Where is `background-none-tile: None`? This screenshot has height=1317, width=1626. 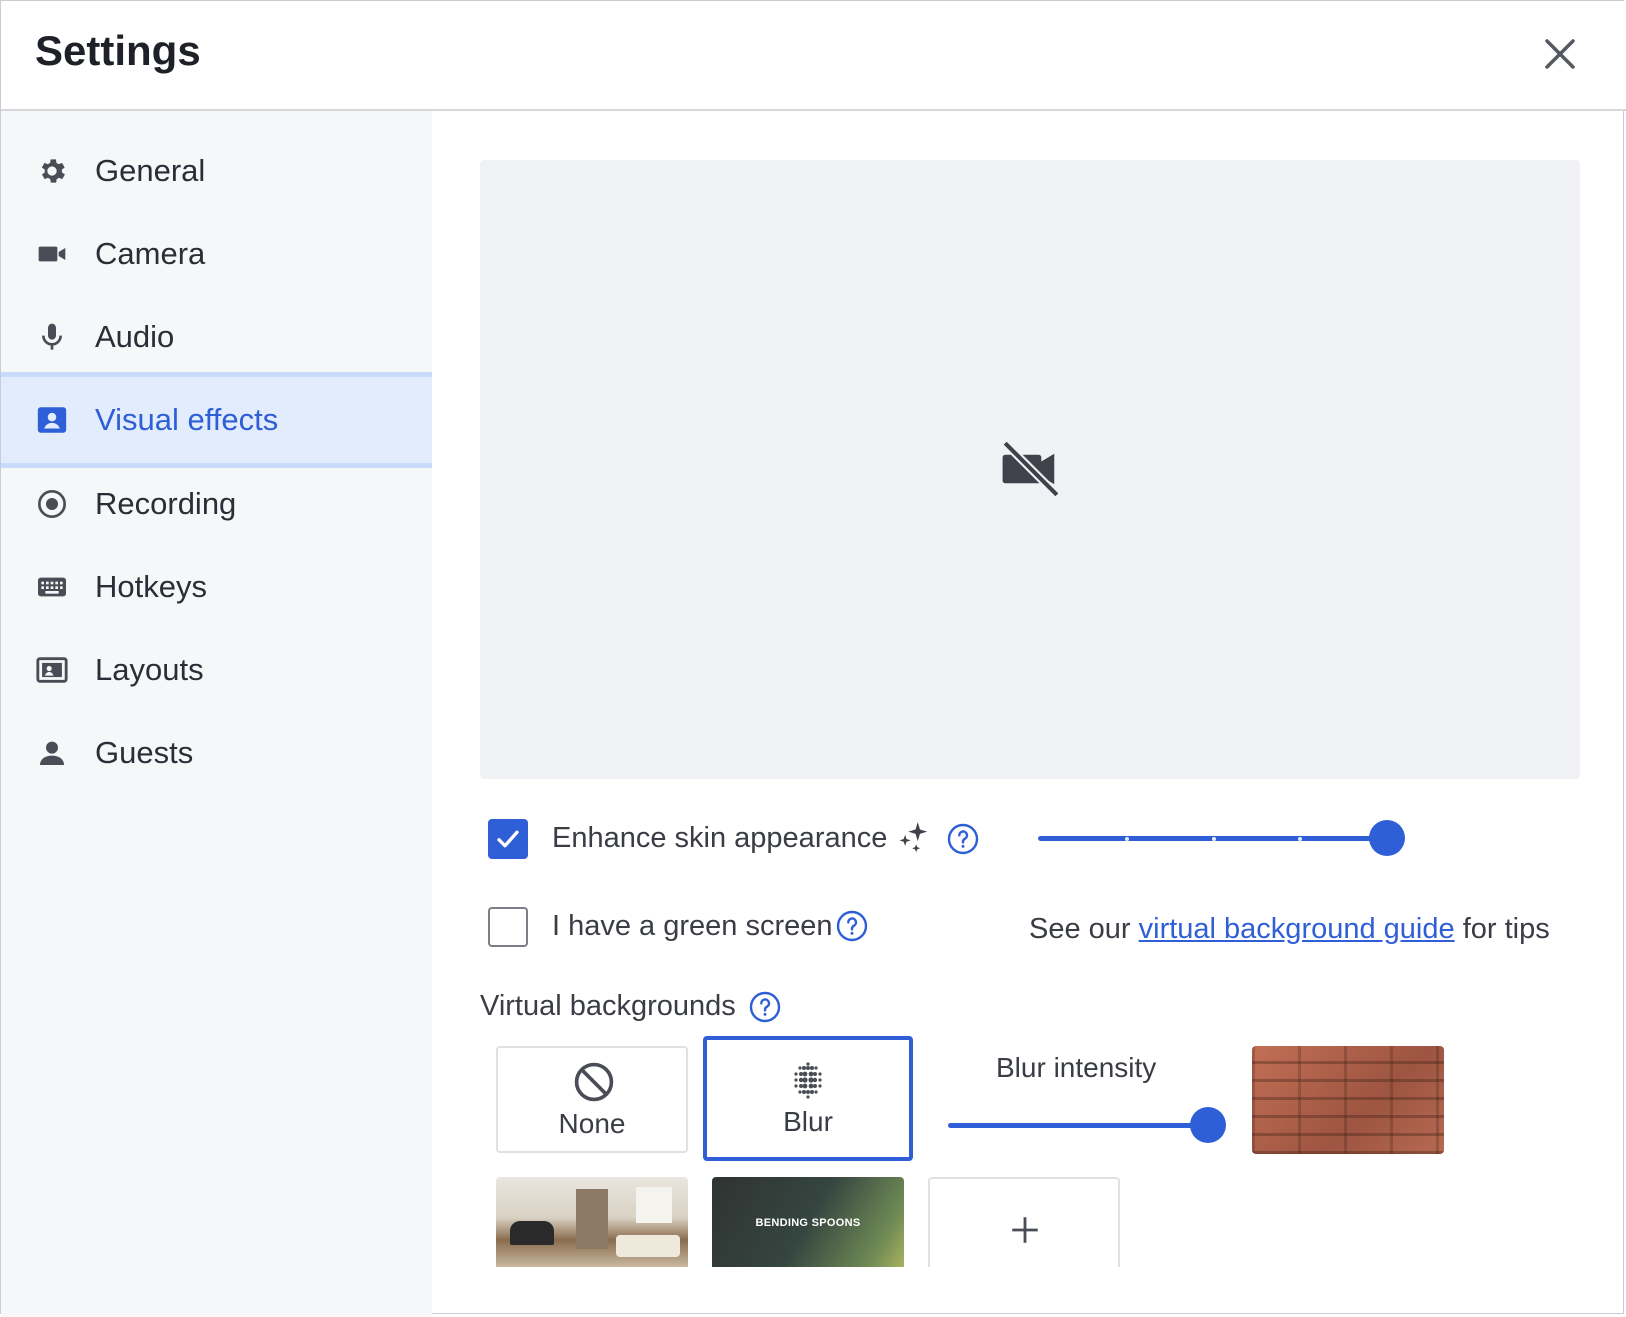
background-none-tile: None is located at coordinates (592, 1099).